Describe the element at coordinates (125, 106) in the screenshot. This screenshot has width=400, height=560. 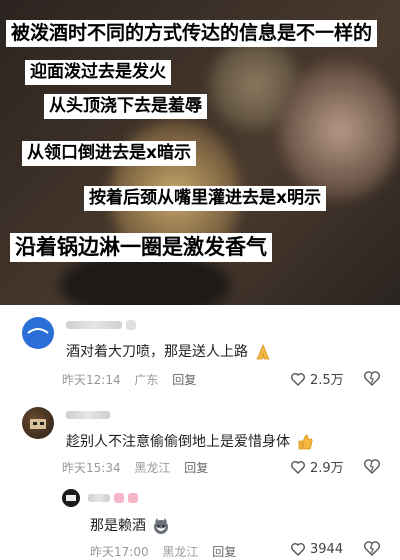
I see `post-caption-line: 从头顶浇下去是羞辱` at that location.